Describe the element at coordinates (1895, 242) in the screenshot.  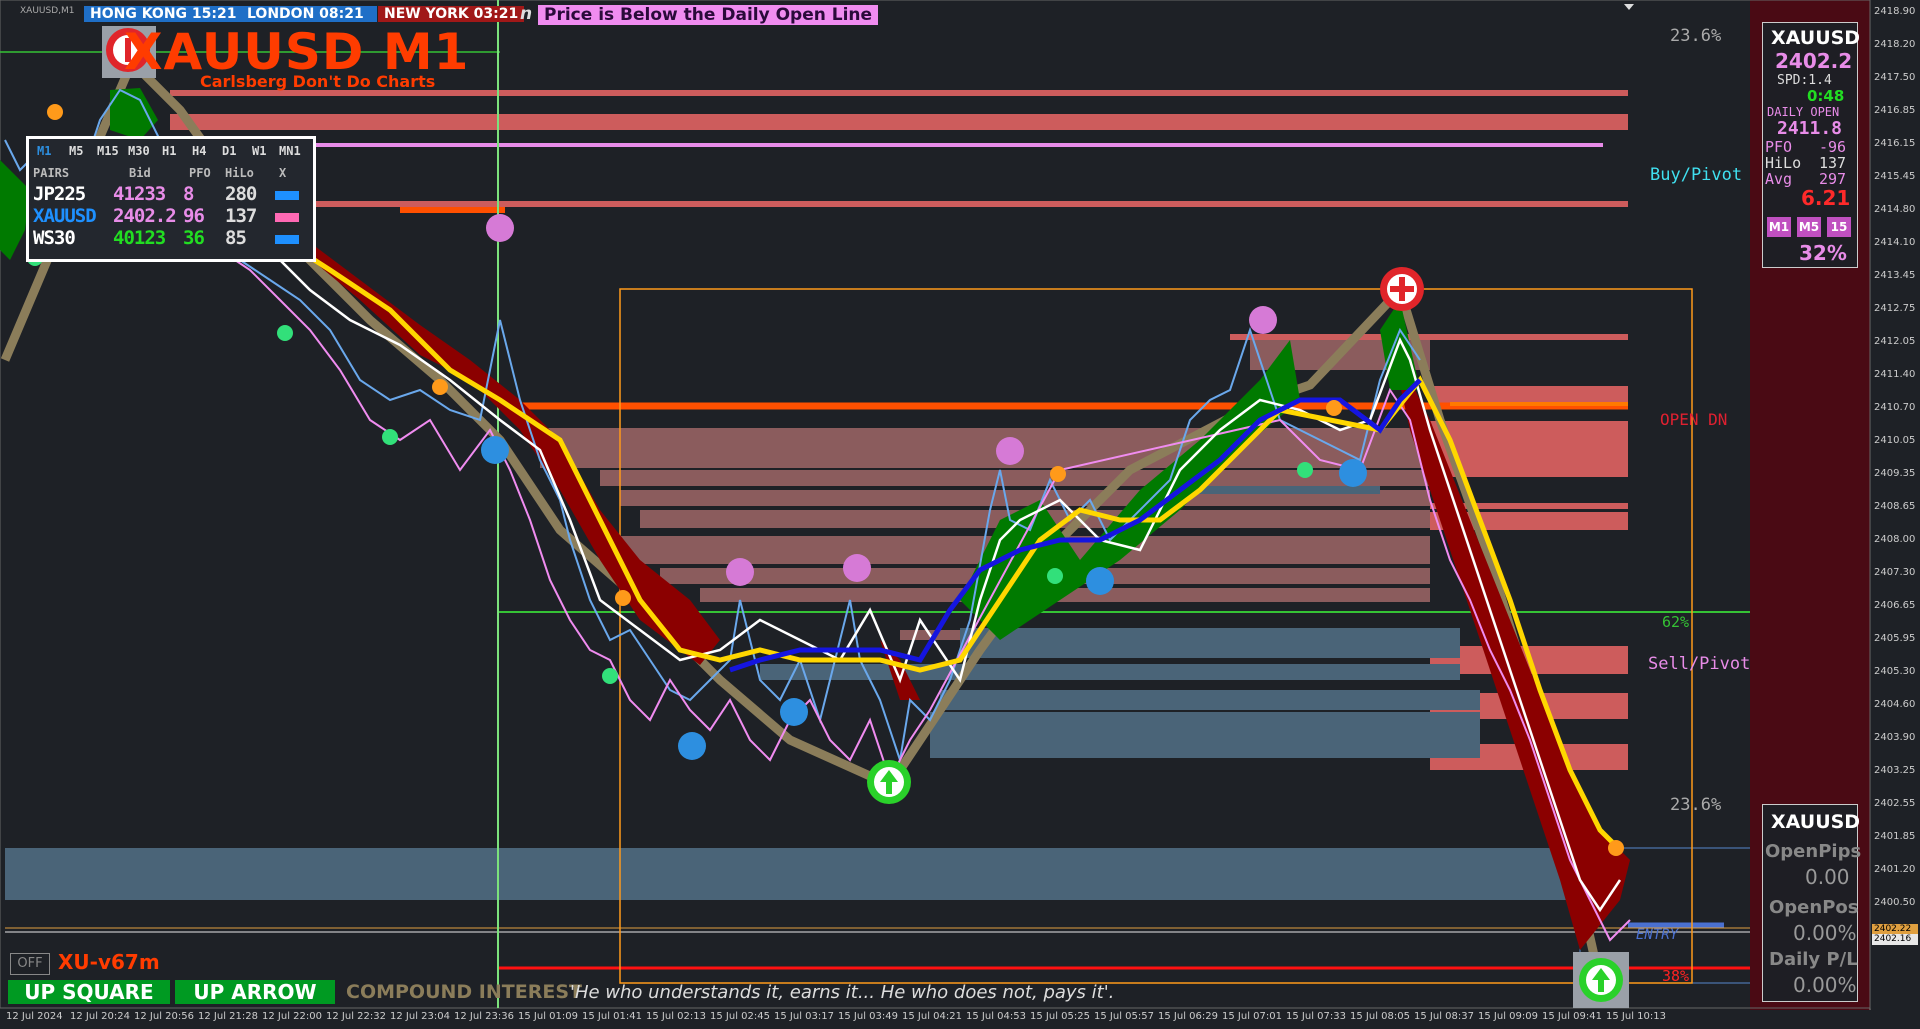
I see `price-tick: 2414.10` at that location.